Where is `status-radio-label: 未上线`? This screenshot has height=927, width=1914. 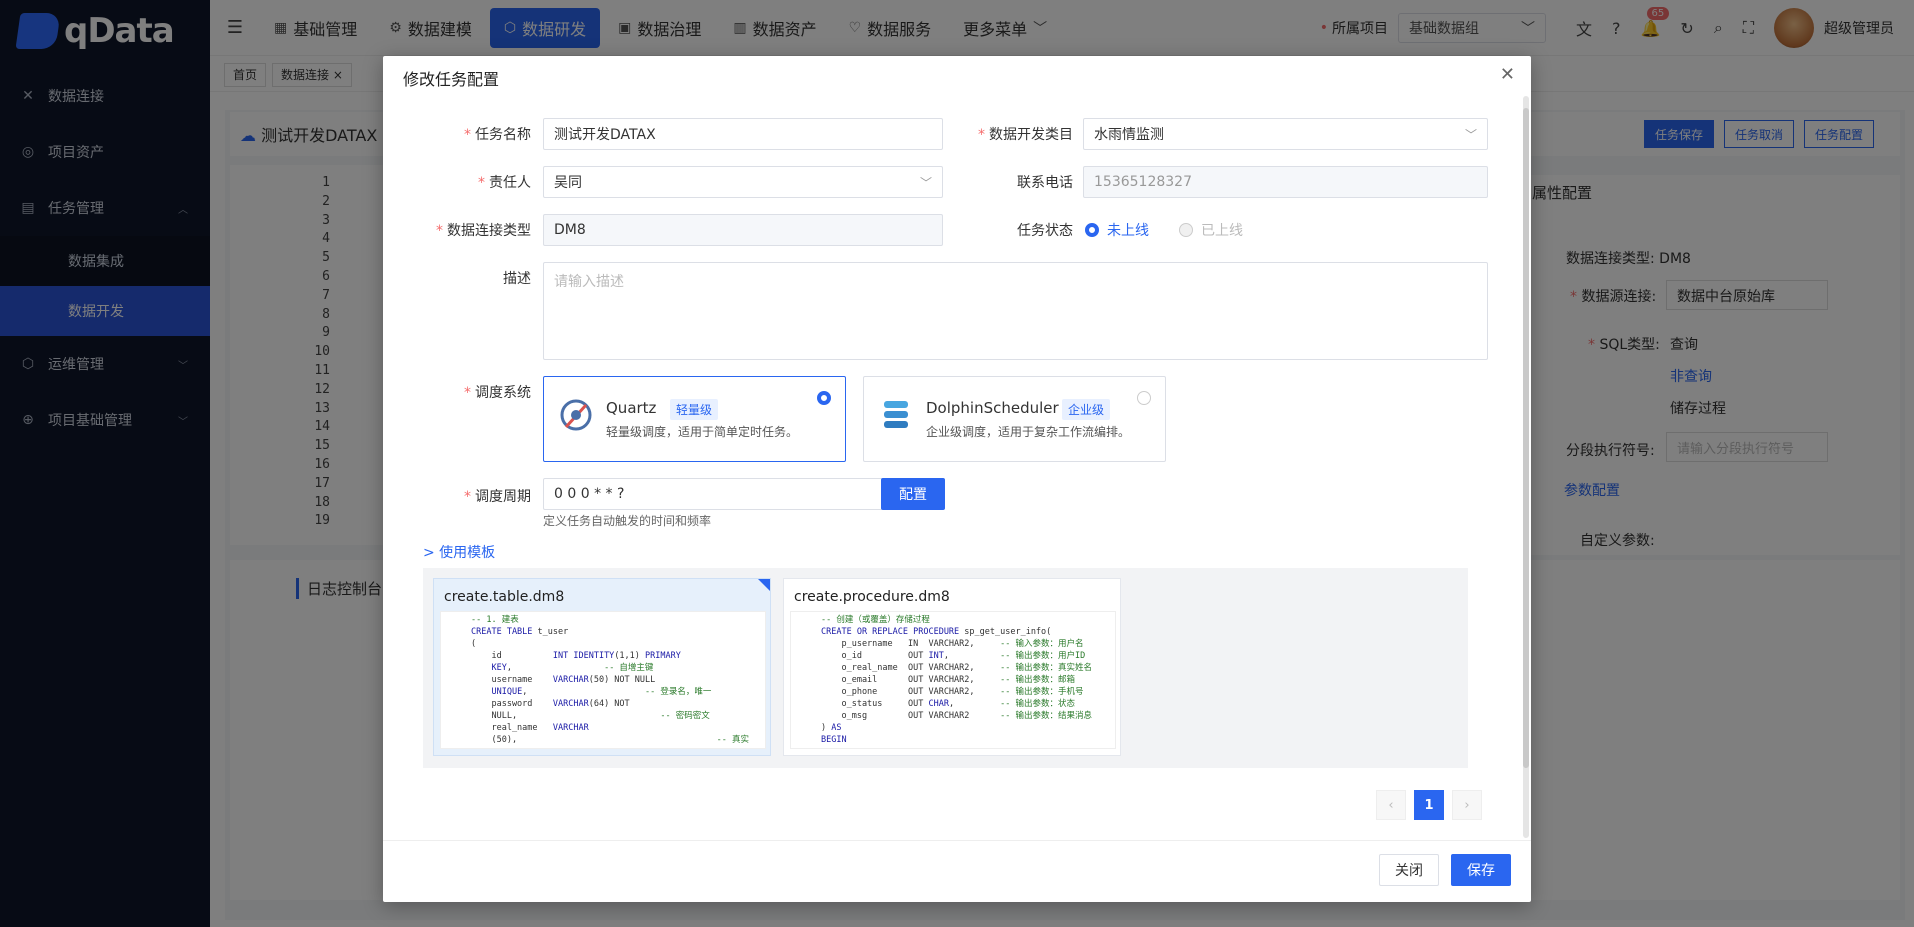
status-radio-label: 未上线 is located at coordinates (1128, 231).